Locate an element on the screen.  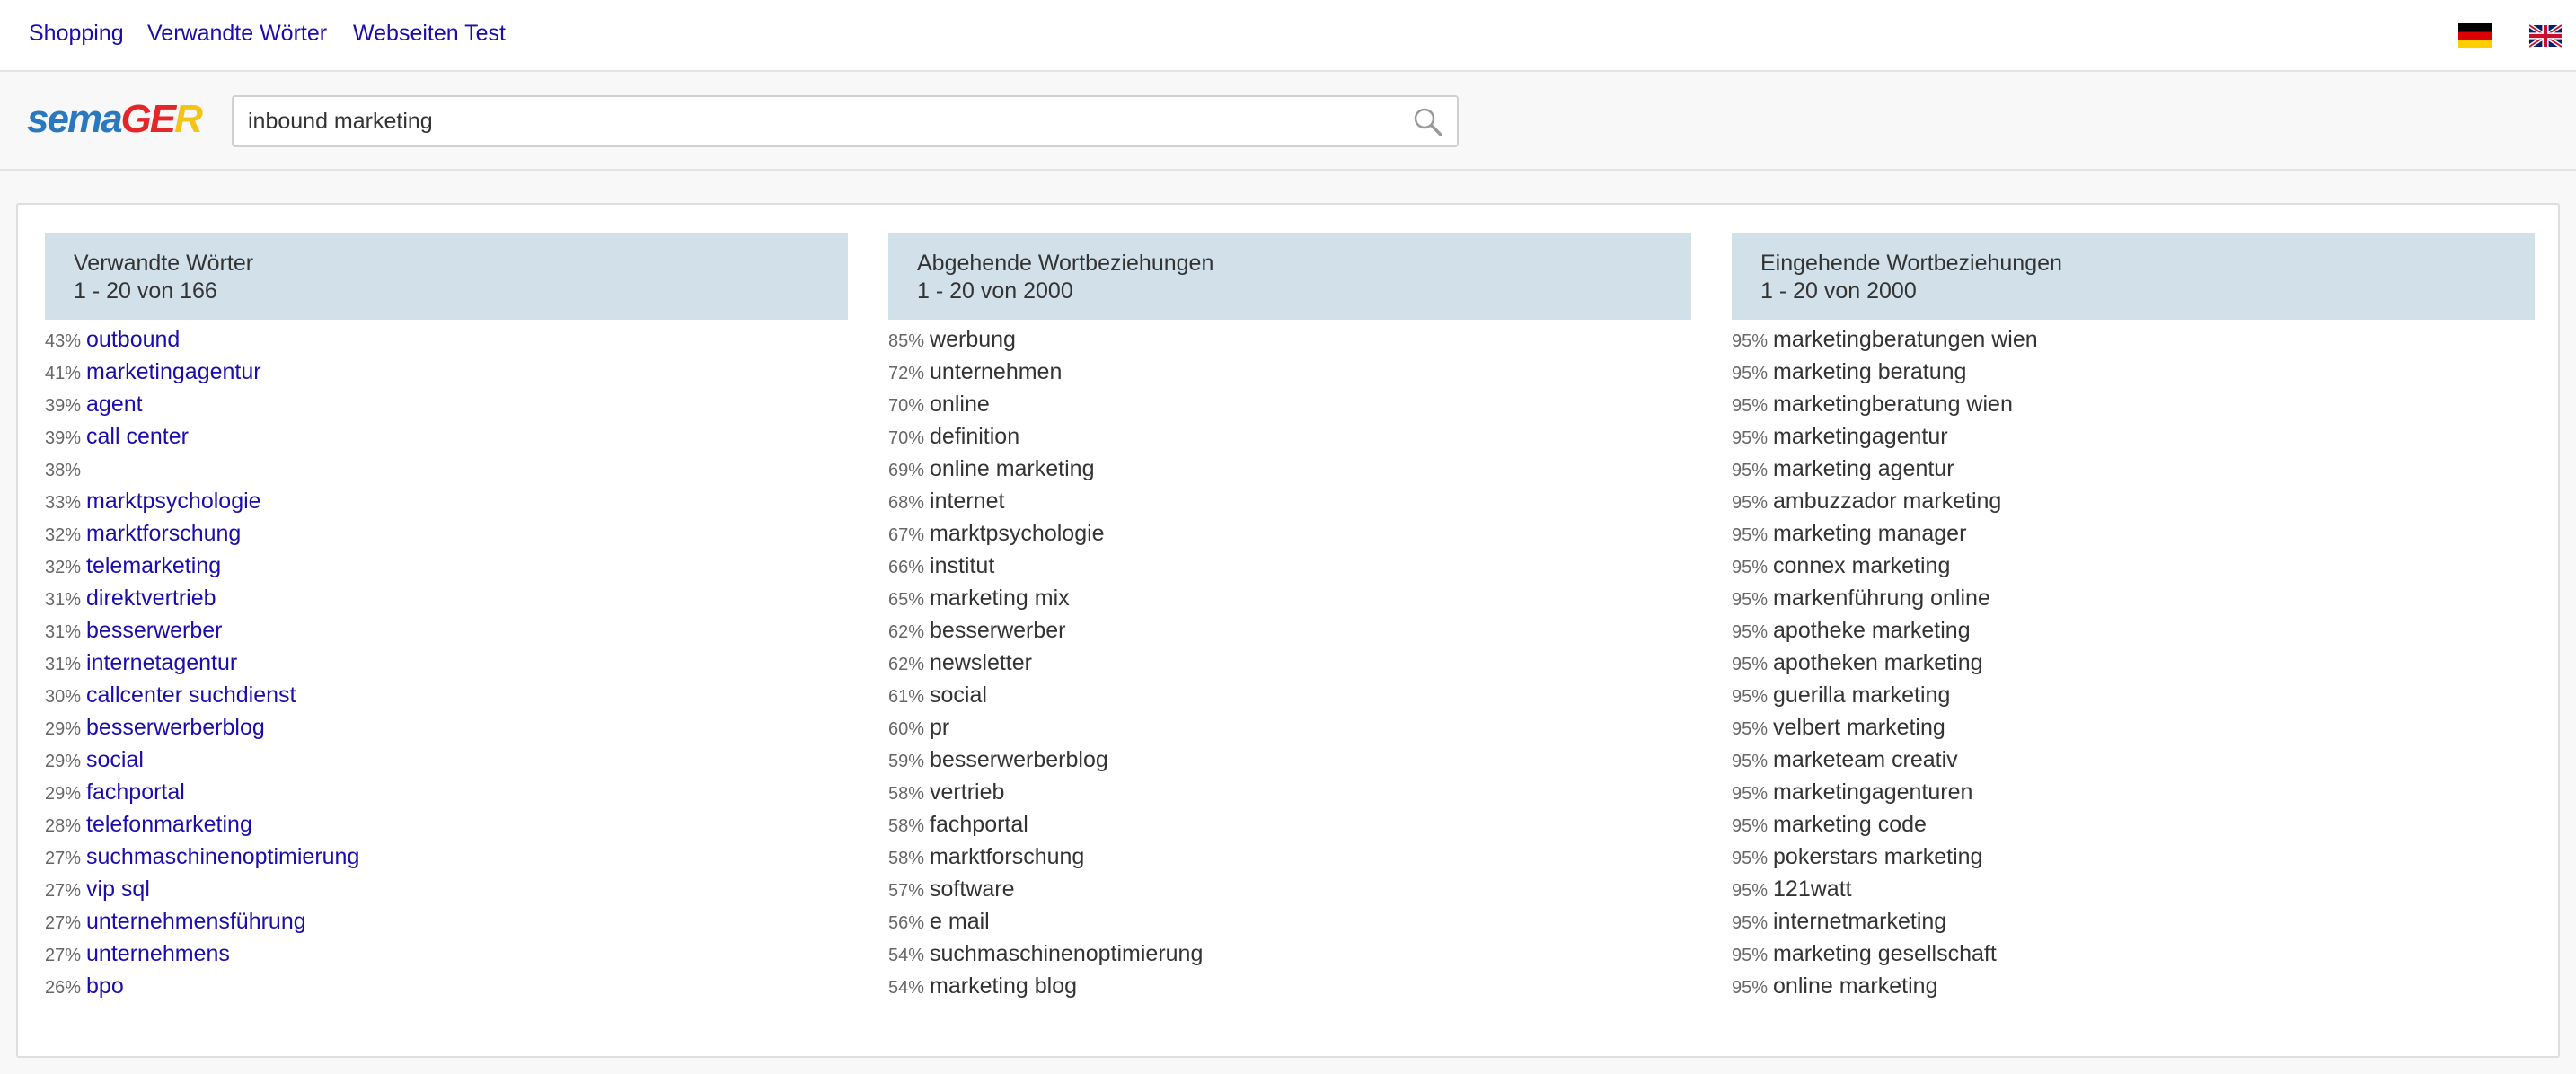
list-item: 43% outbound is located at coordinates (446, 339).